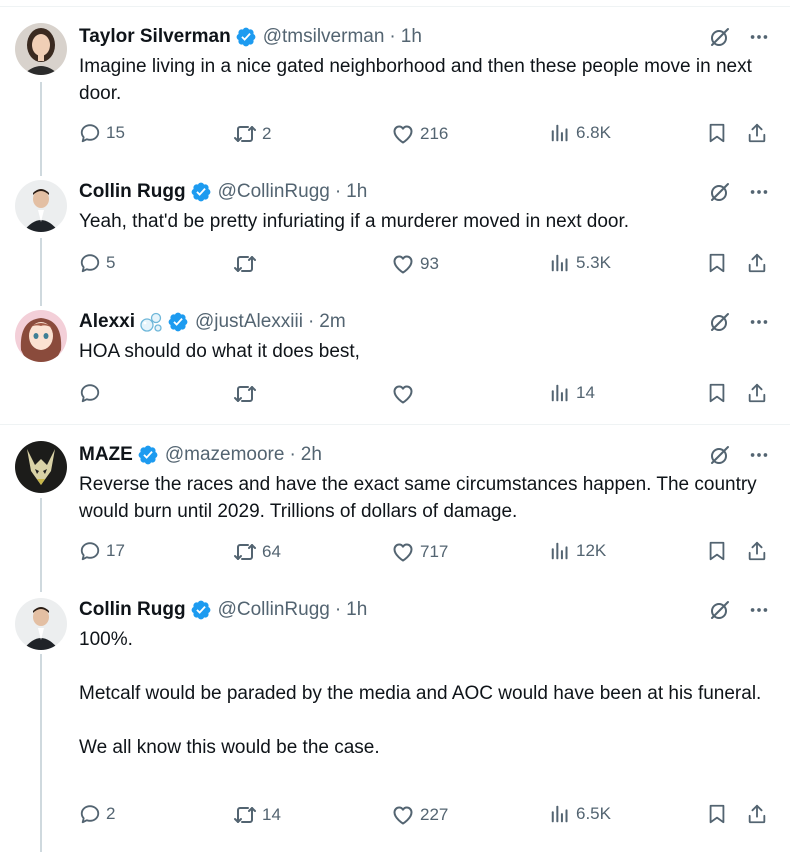 This screenshot has height=852, width=790. What do you see at coordinates (395, 424) in the screenshot?
I see `reply-divider` at bounding box center [395, 424].